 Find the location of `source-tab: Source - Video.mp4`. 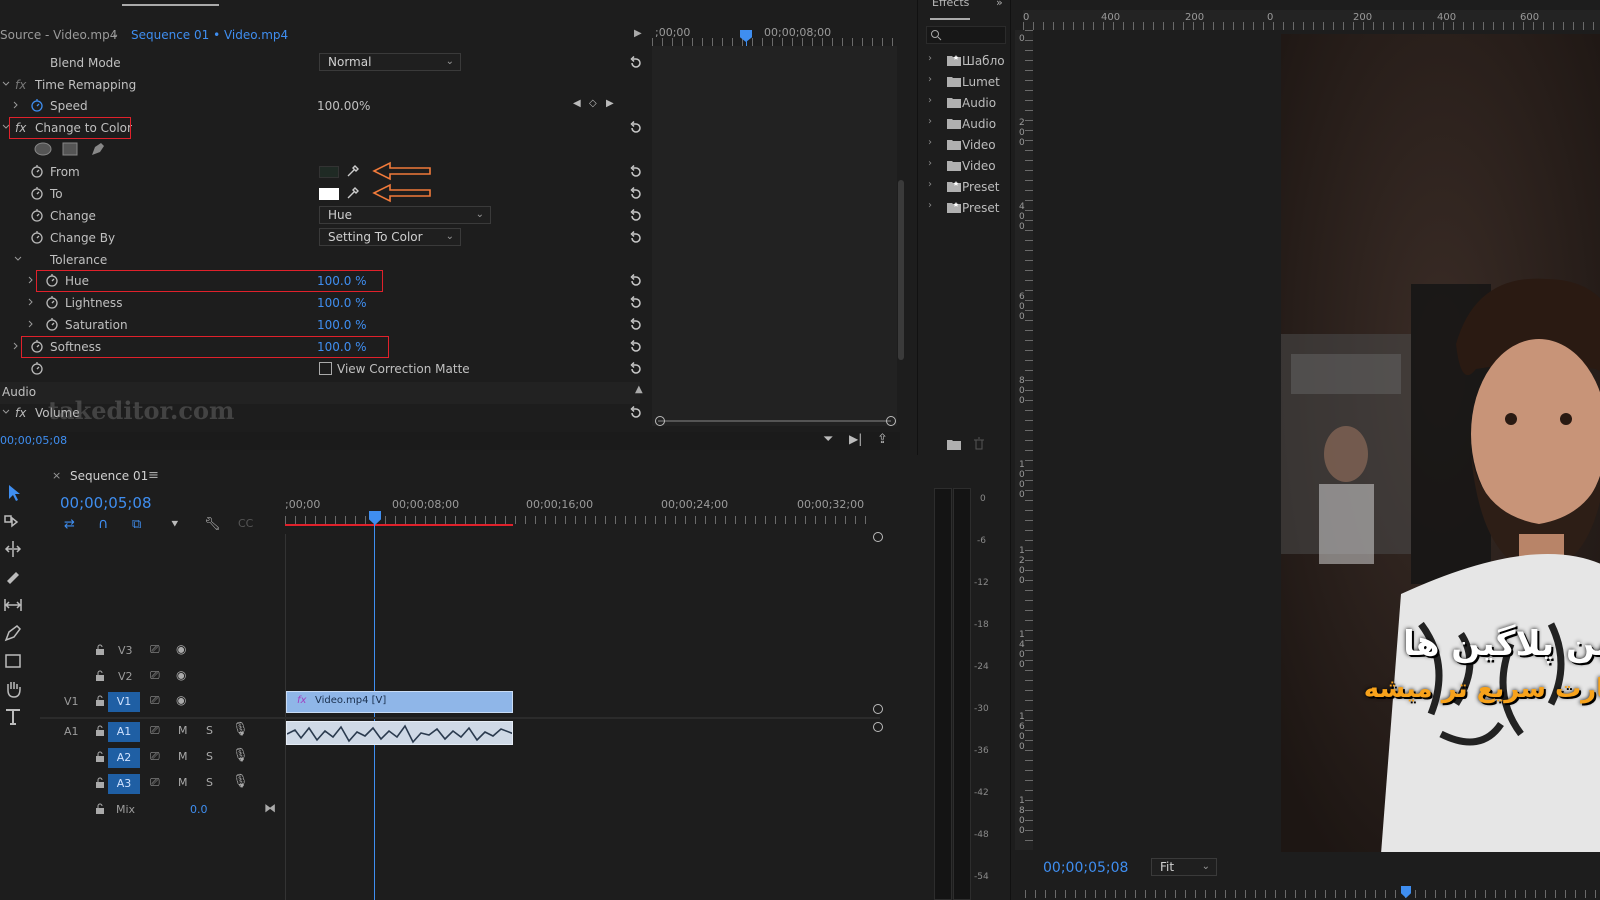

source-tab: Source - Video.mp4 is located at coordinates (58, 35).